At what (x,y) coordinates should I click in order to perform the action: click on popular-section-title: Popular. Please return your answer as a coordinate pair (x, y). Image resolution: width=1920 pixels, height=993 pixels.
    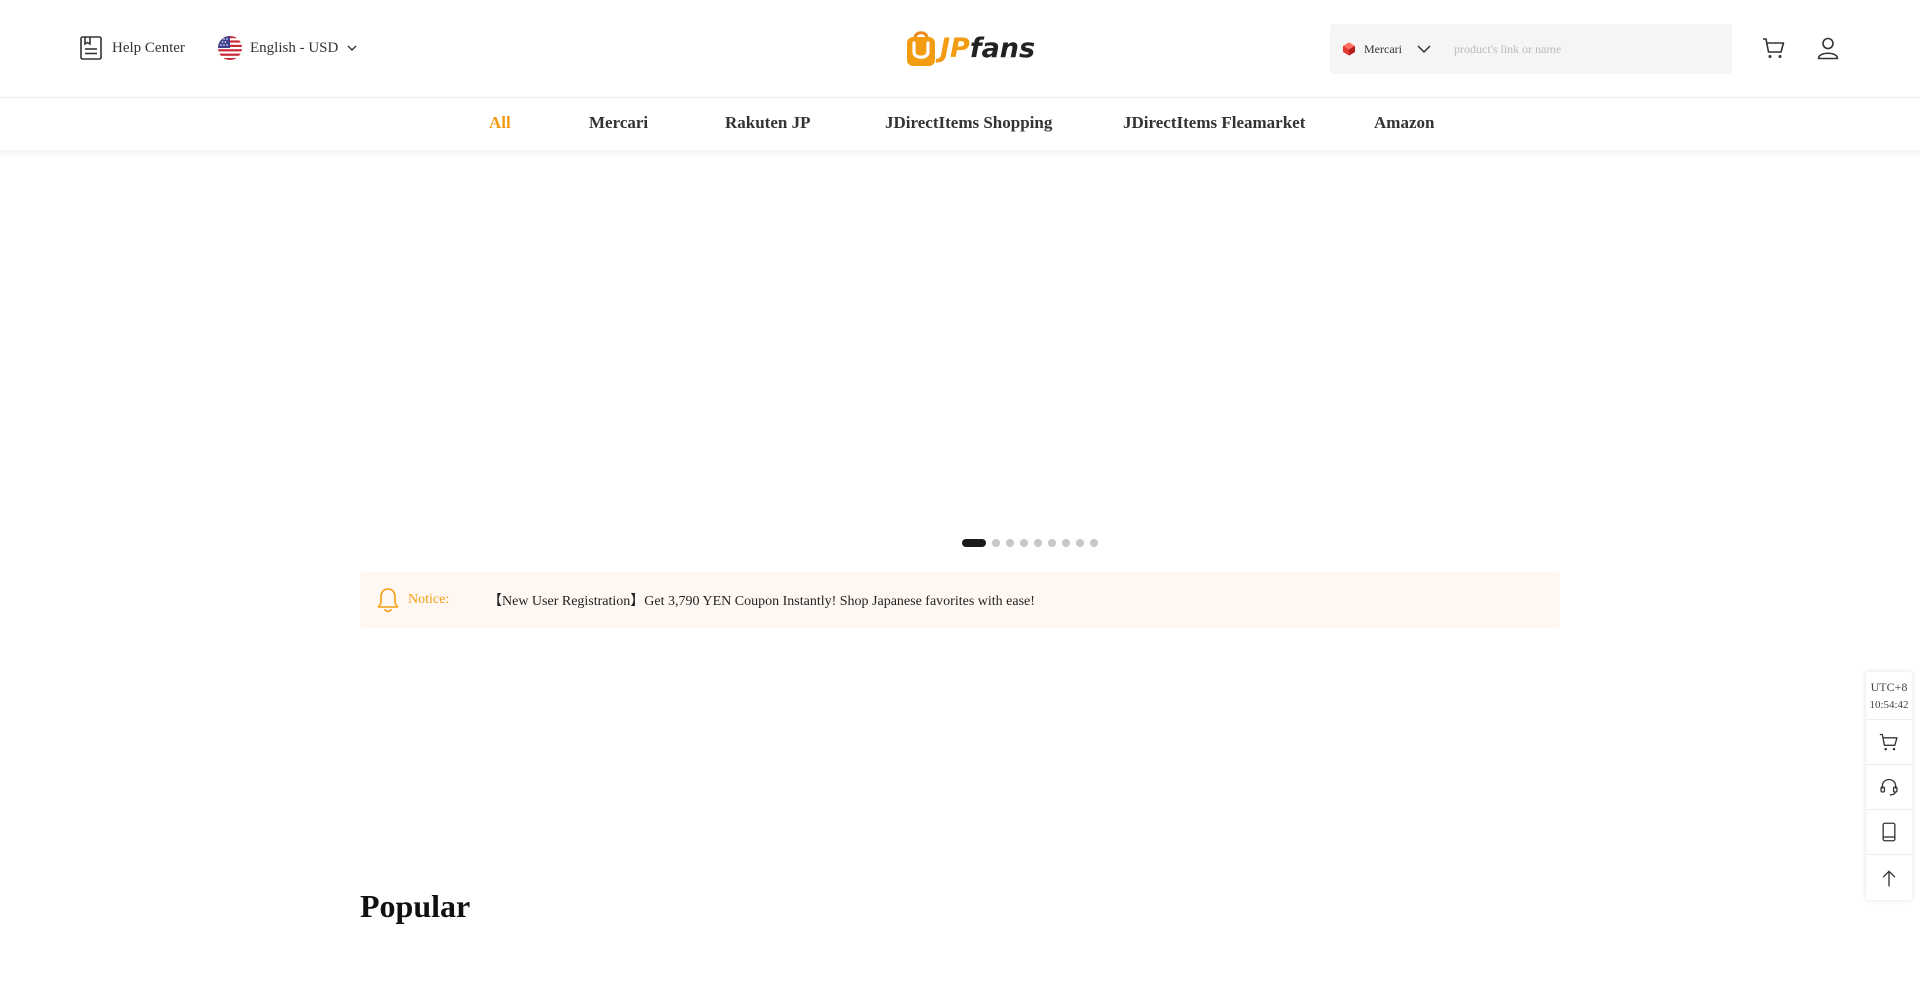
    Looking at the image, I should click on (415, 906).